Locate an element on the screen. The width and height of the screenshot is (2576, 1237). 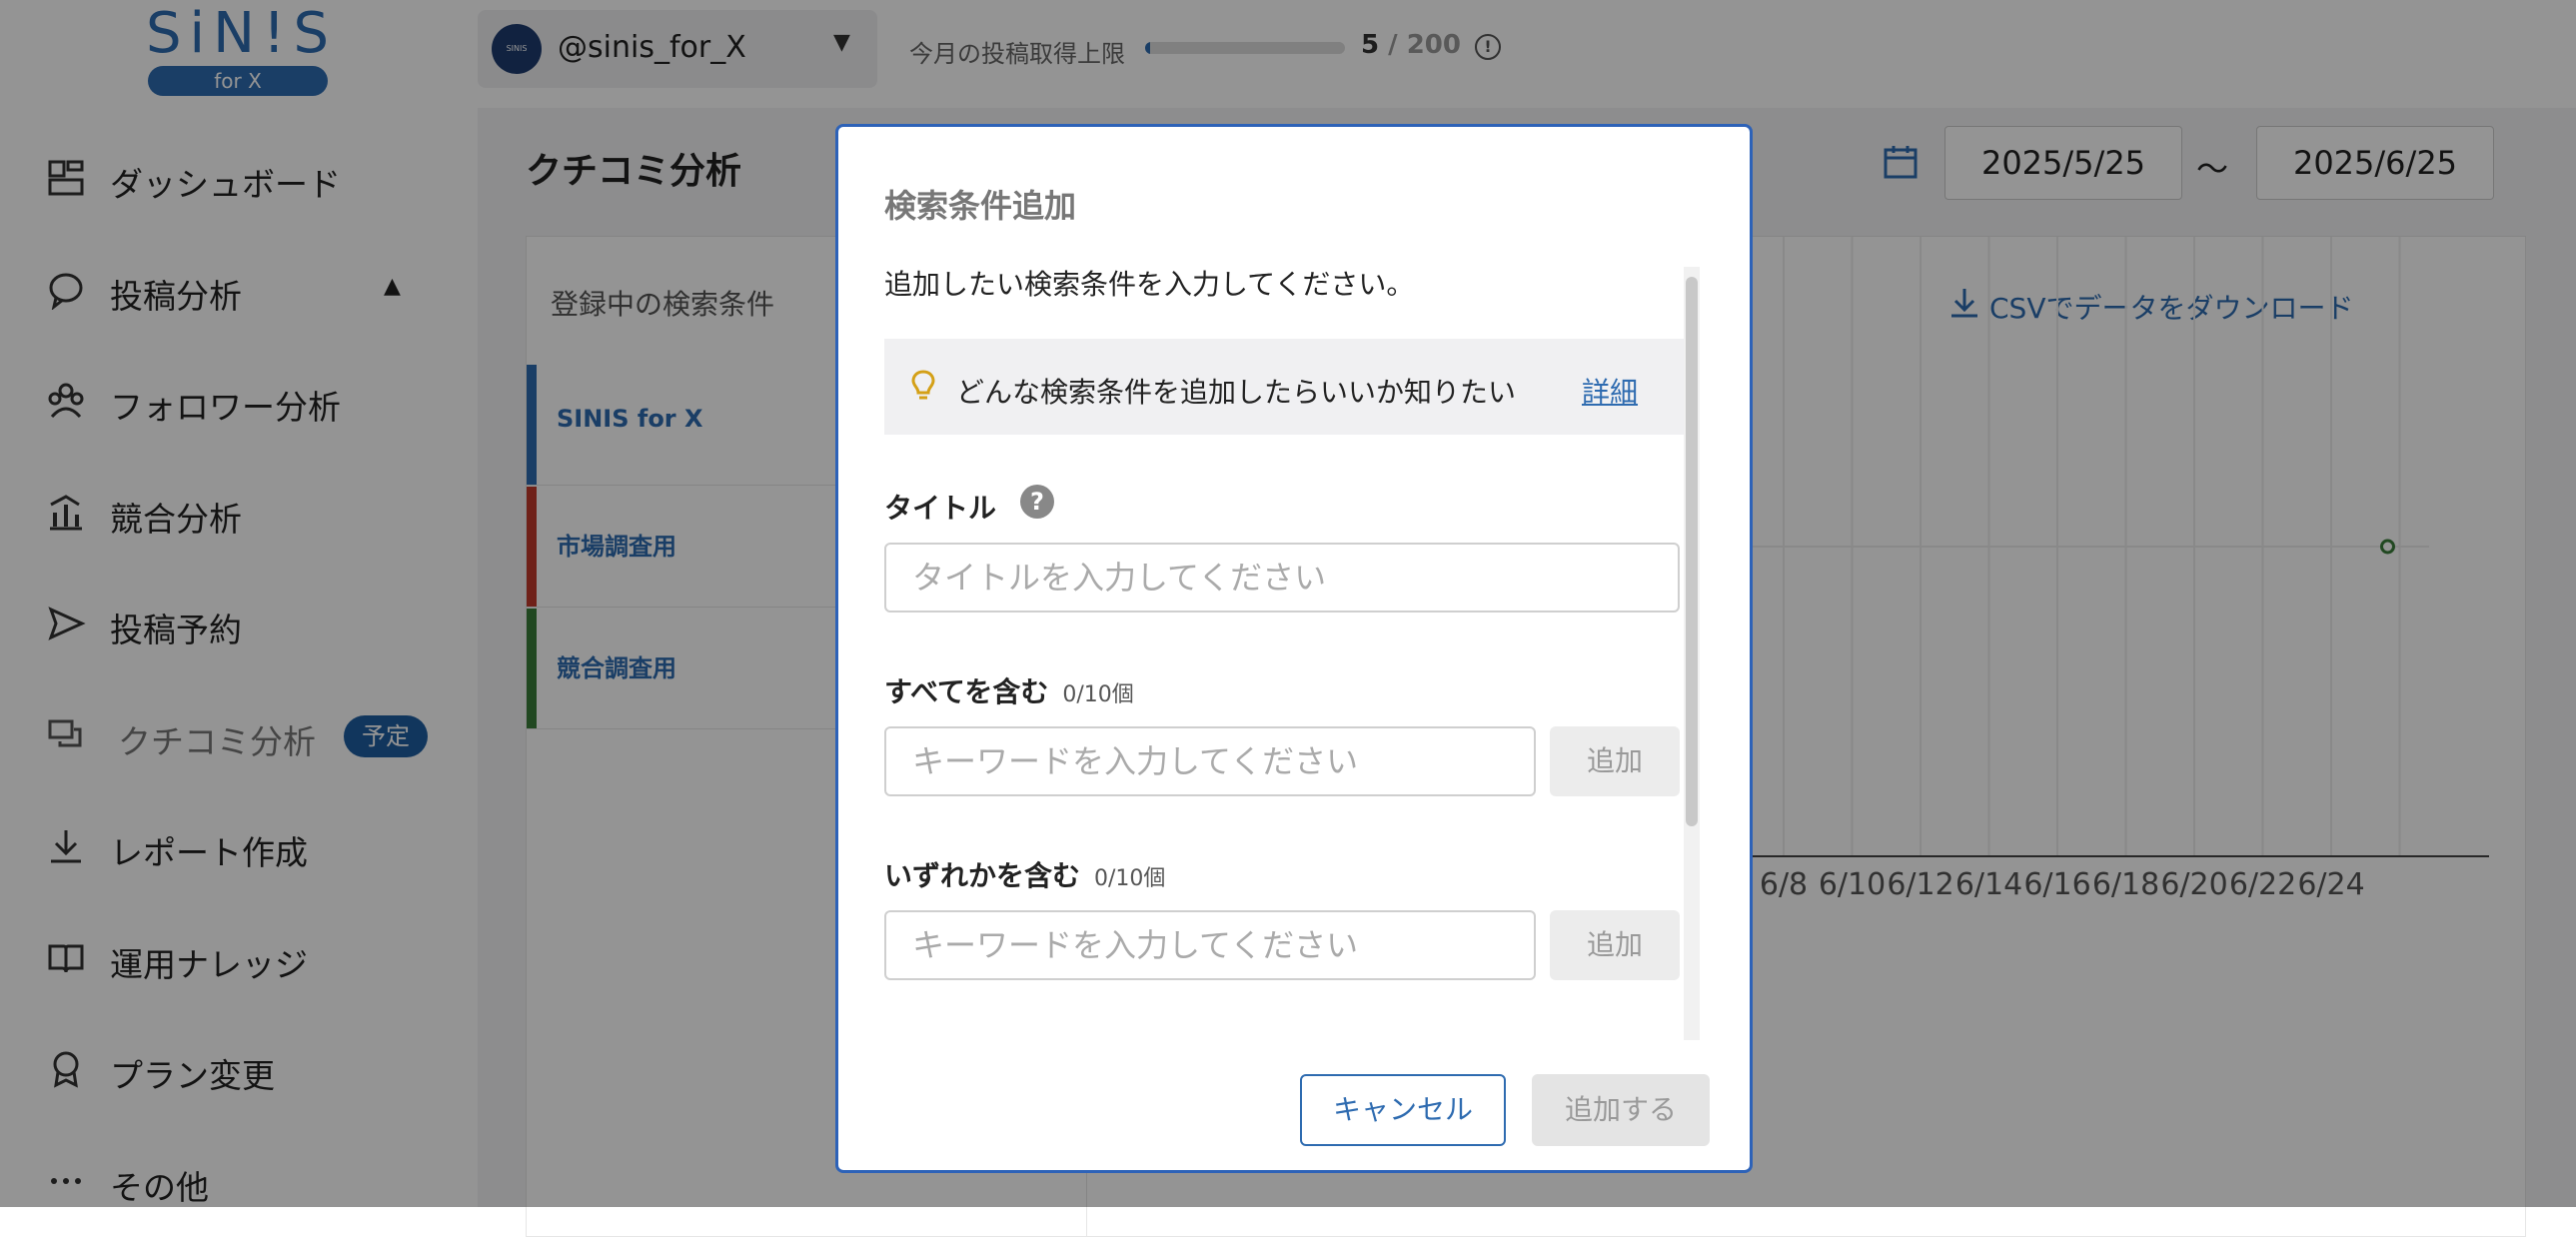
all-keywords-count: 0/10個 is located at coordinates (1098, 694).